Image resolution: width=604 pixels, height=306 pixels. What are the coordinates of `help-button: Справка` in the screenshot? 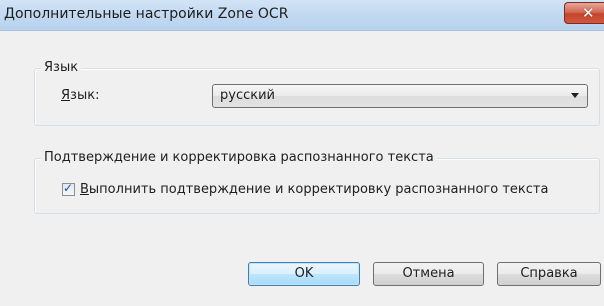 It's located at (549, 274).